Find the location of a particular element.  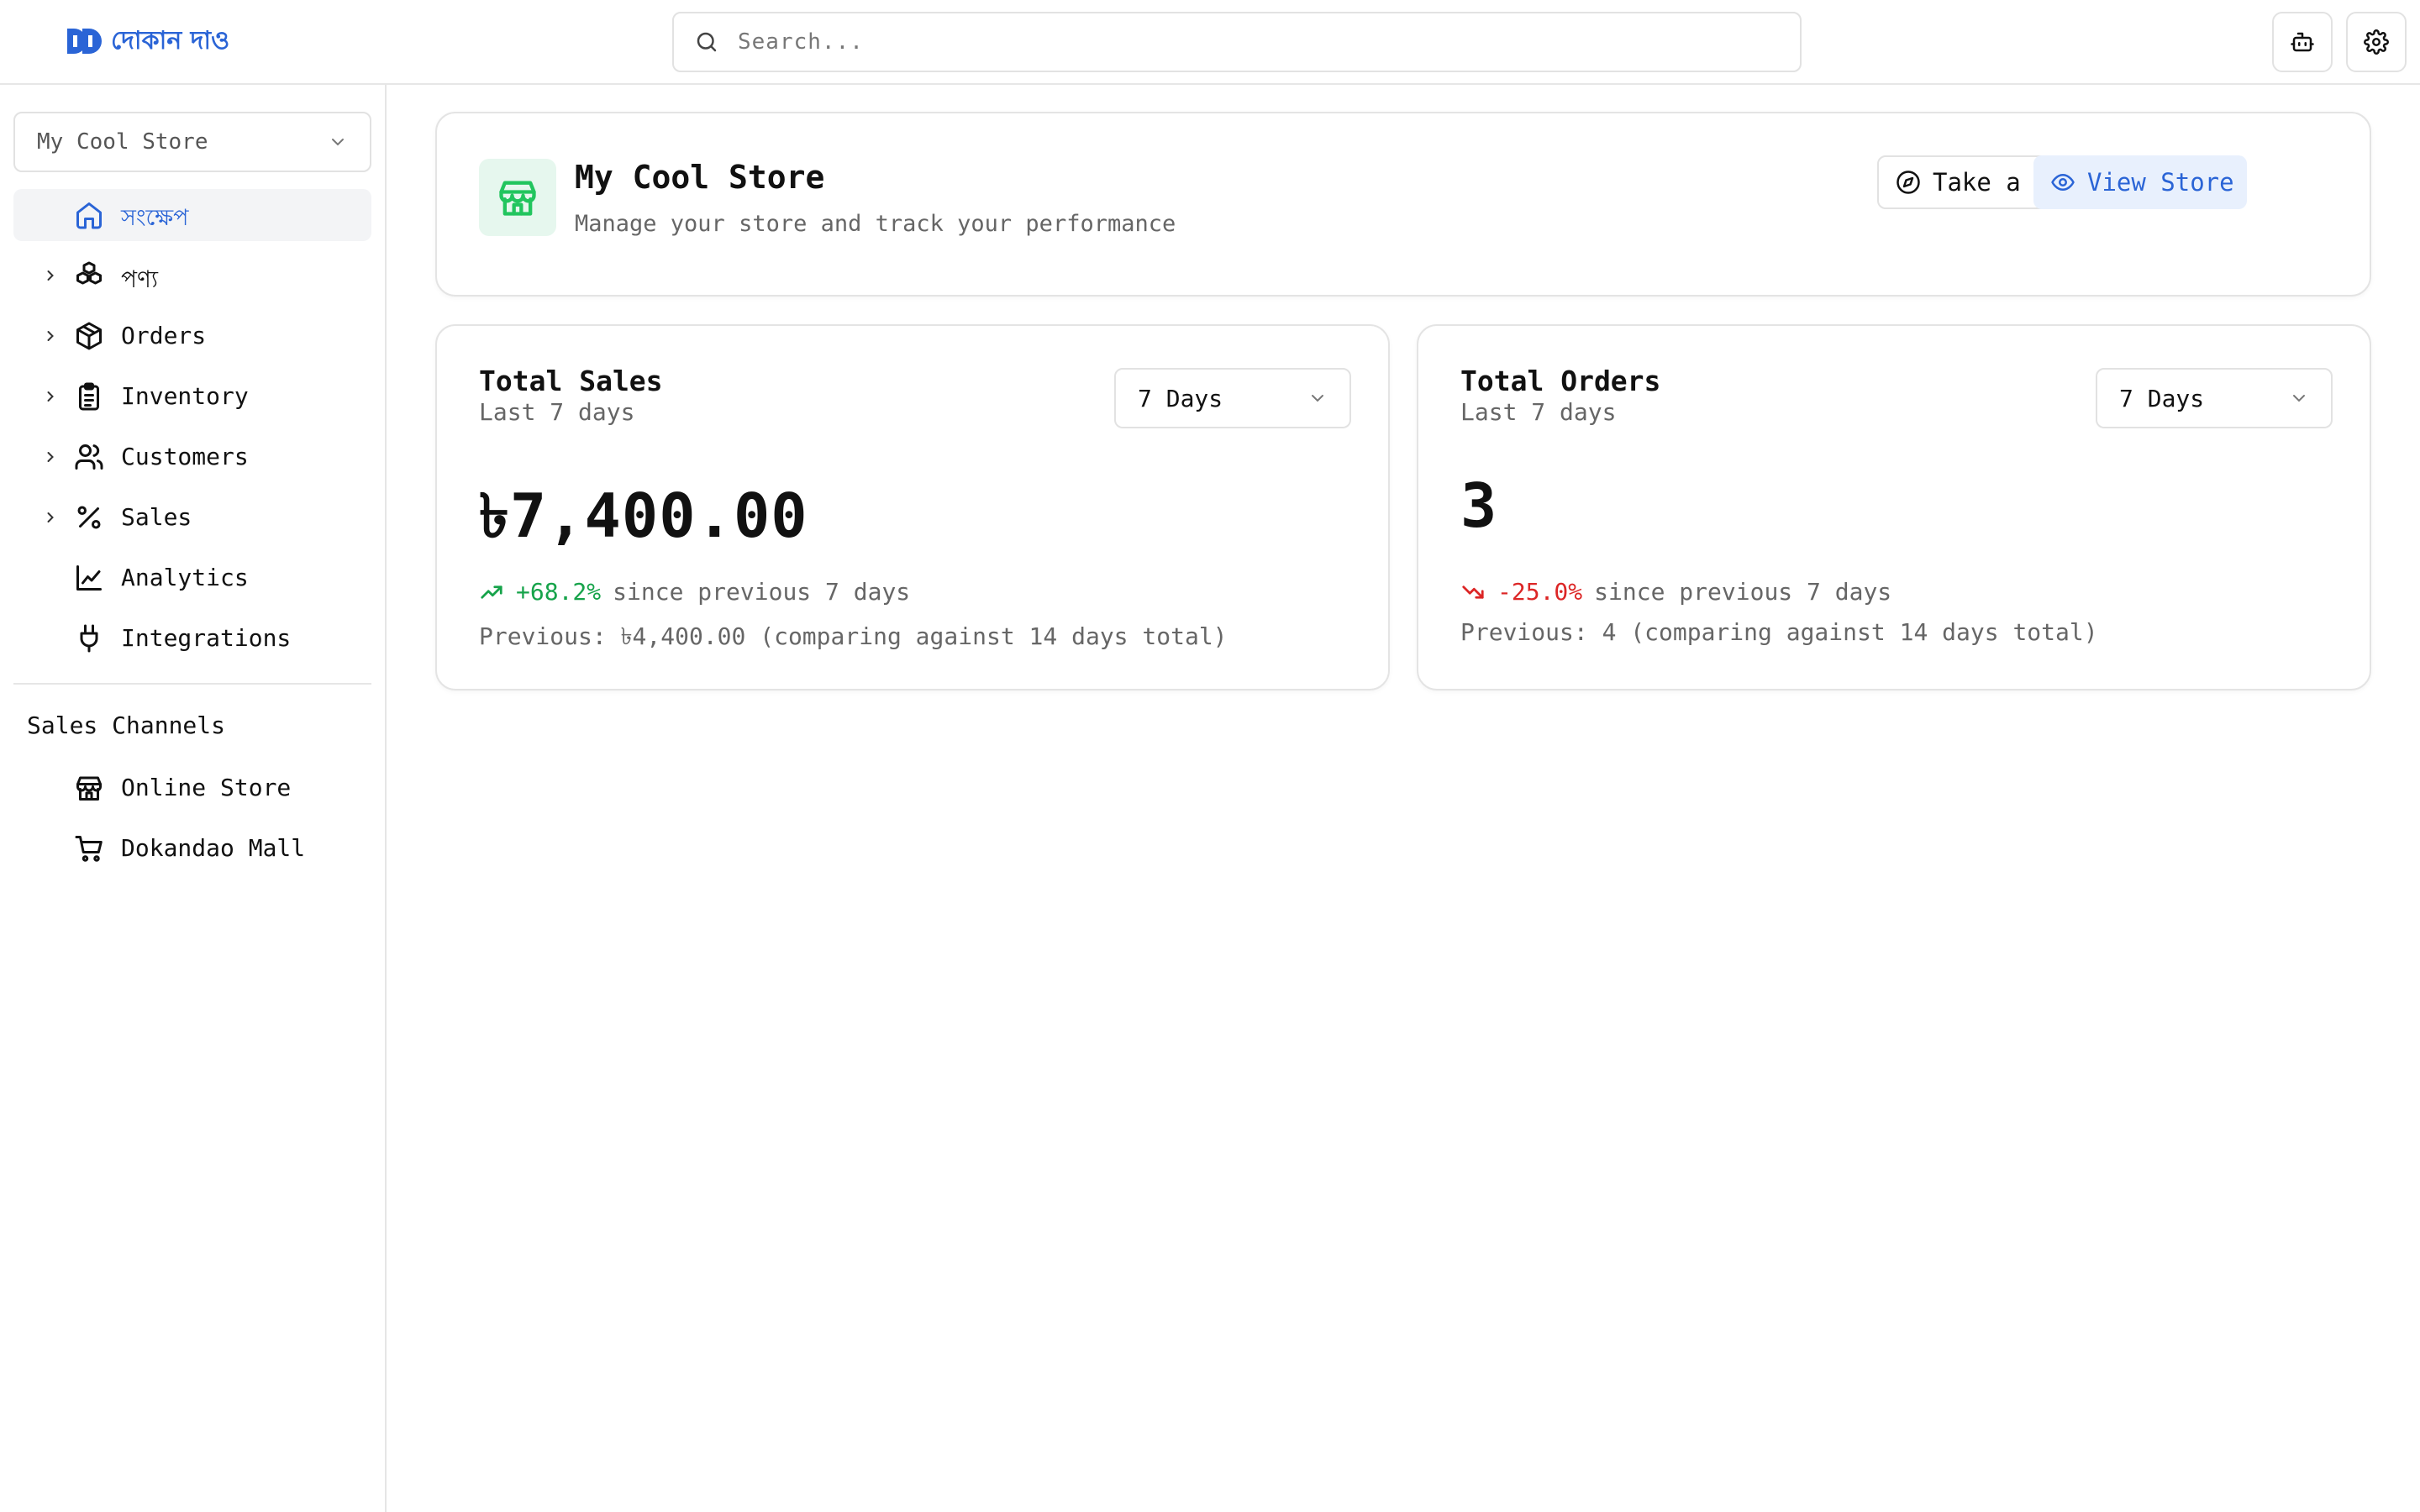

page-title: My Cool Store is located at coordinates (700, 177).